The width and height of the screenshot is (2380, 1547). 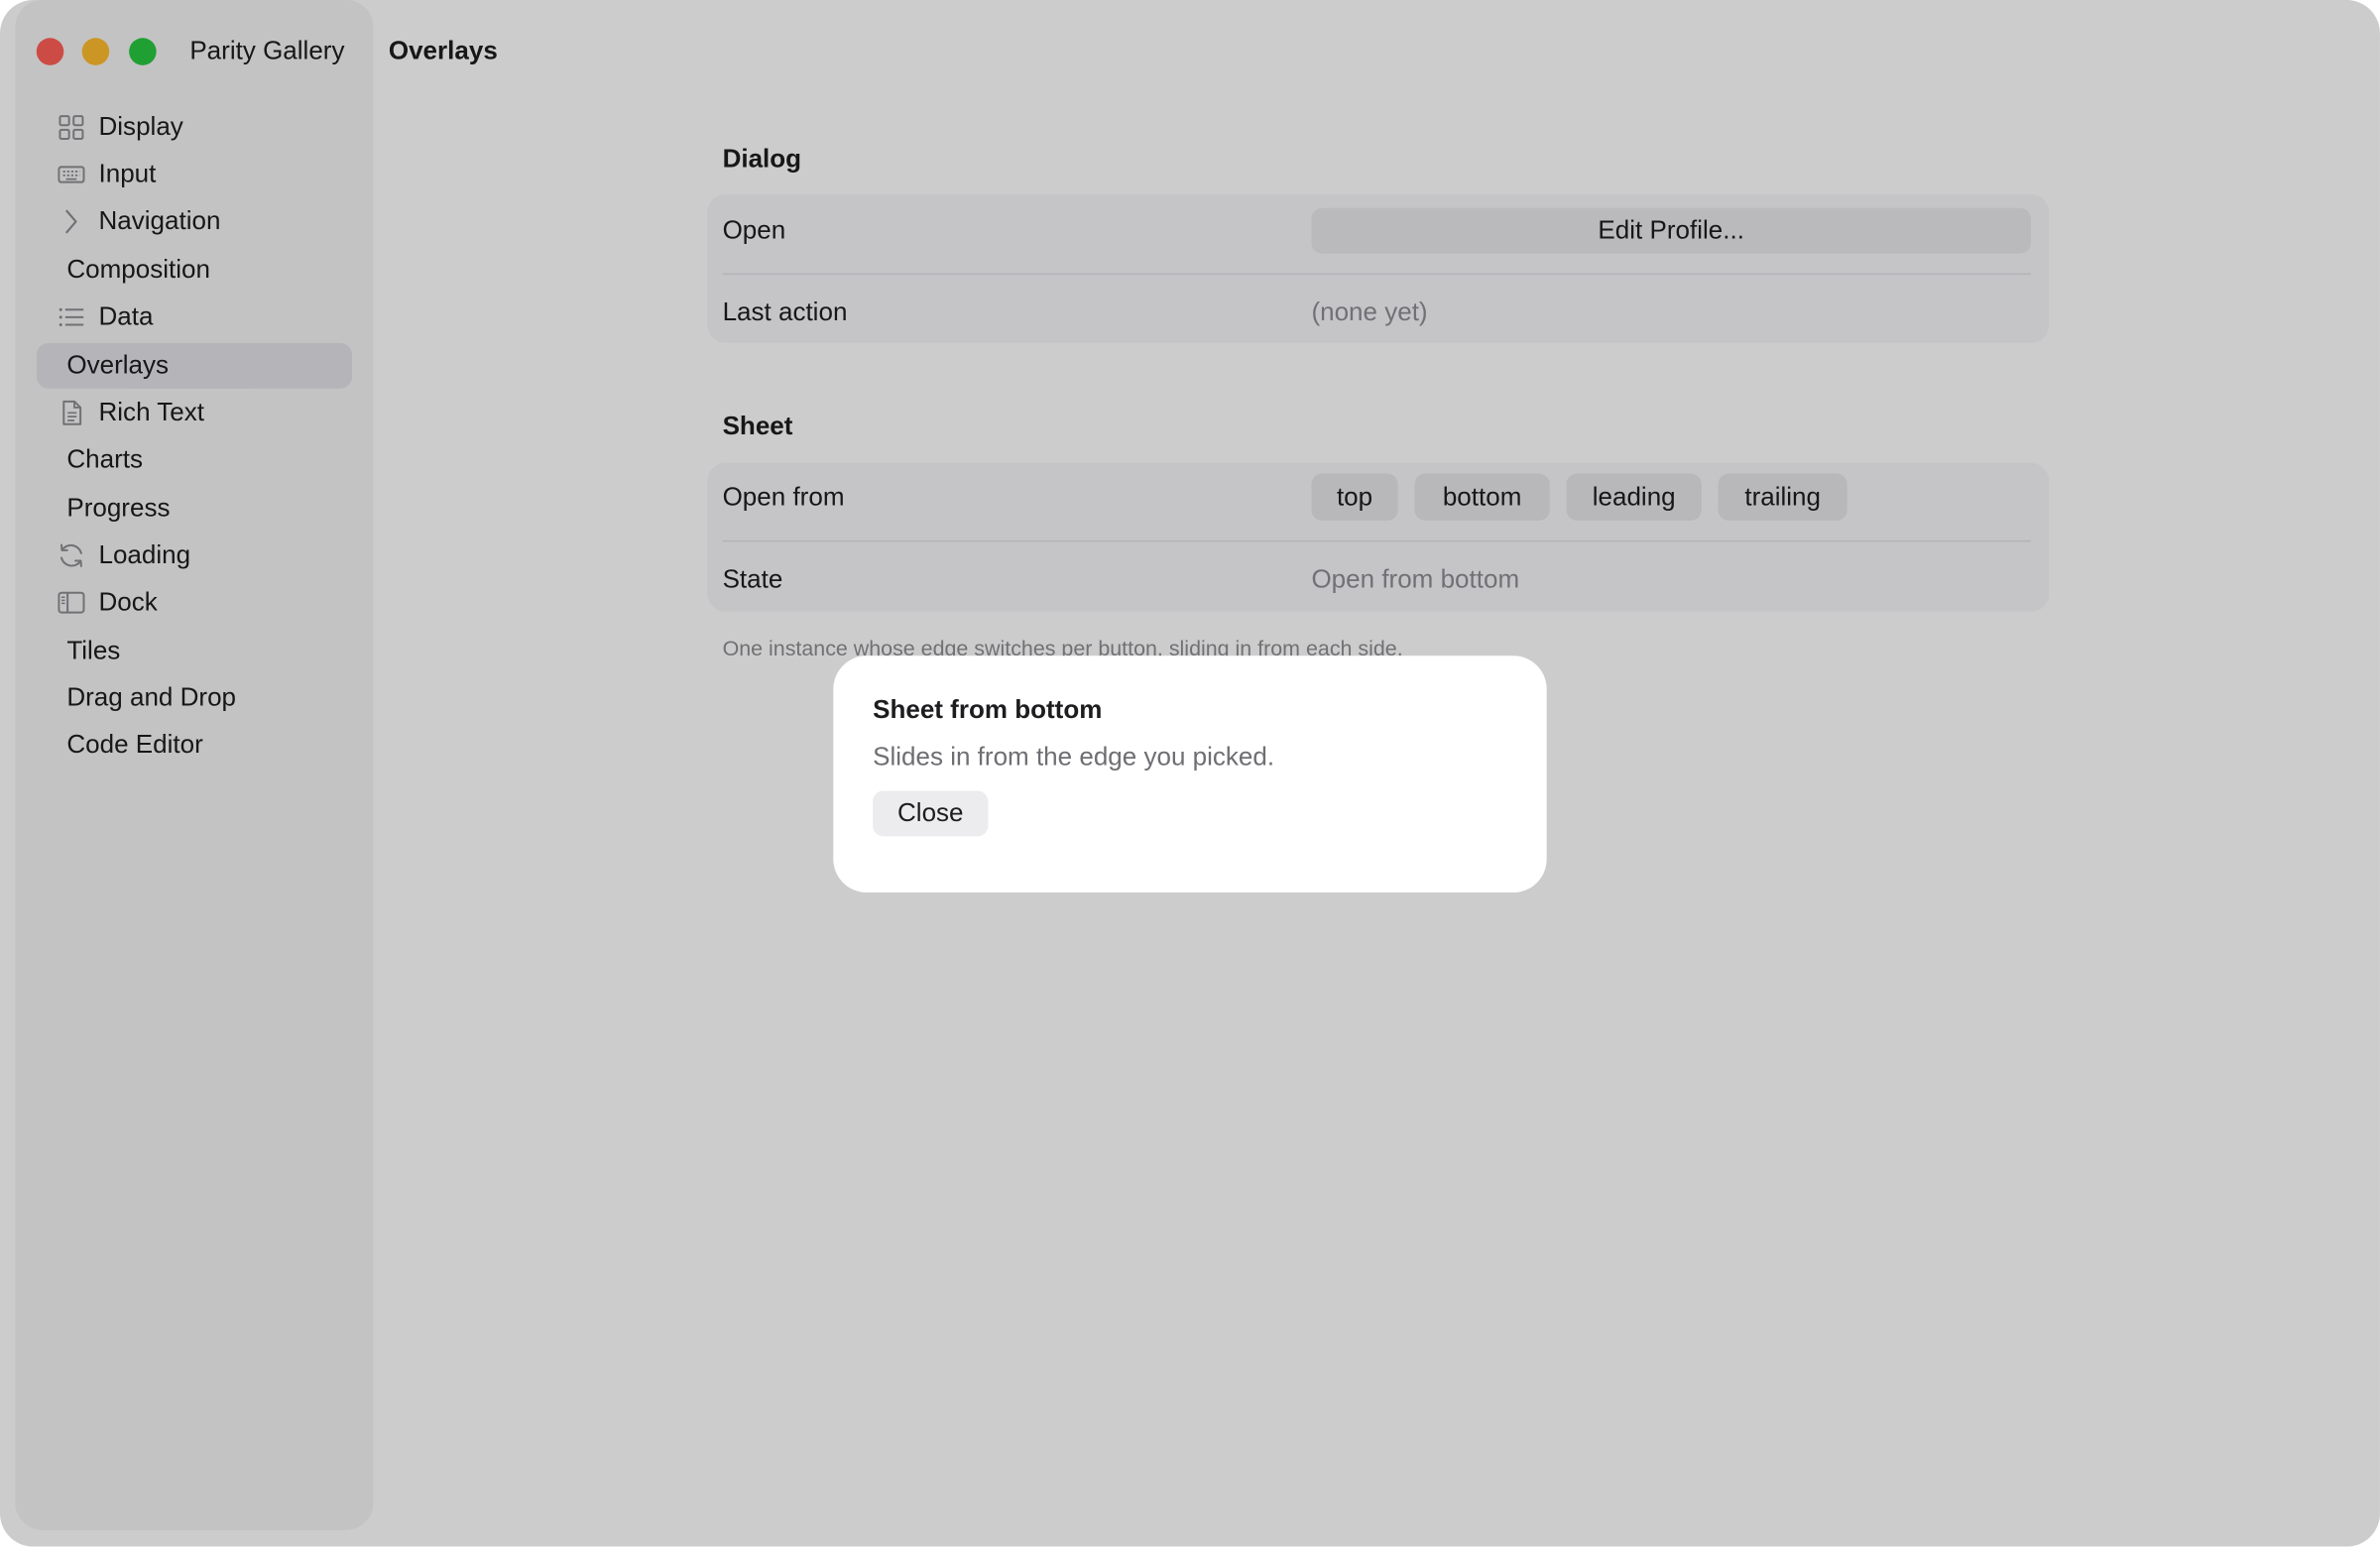 What do you see at coordinates (1074, 757) in the screenshot?
I see `sheet-message: Slides in from the edge you picked.` at bounding box center [1074, 757].